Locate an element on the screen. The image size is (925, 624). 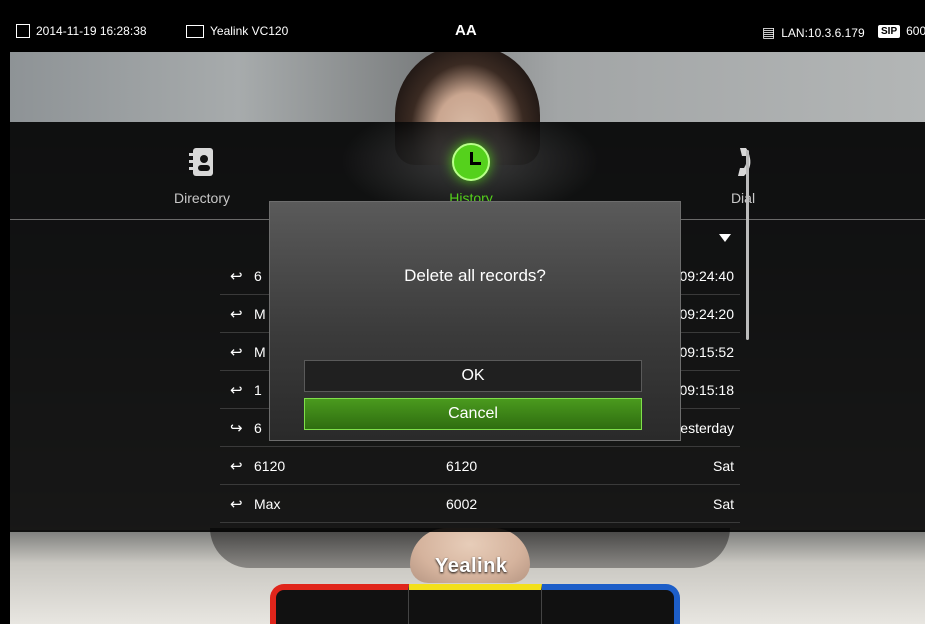
tab-history: History is located at coordinates (471, 173).